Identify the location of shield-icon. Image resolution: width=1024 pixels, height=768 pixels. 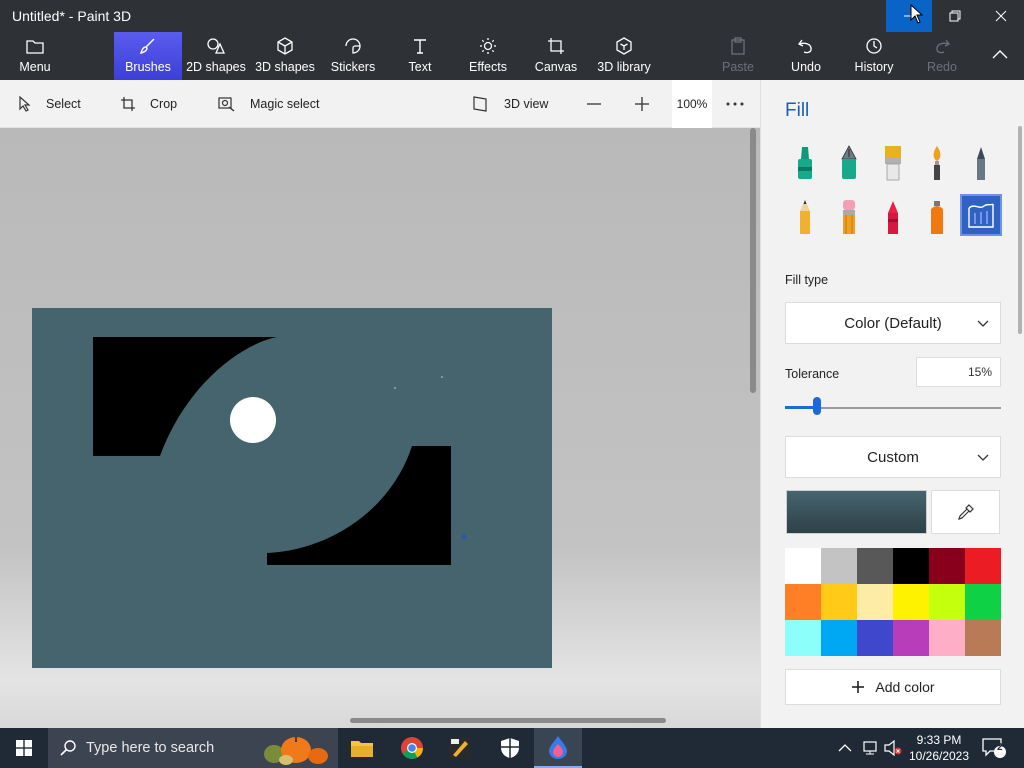
(510, 748).